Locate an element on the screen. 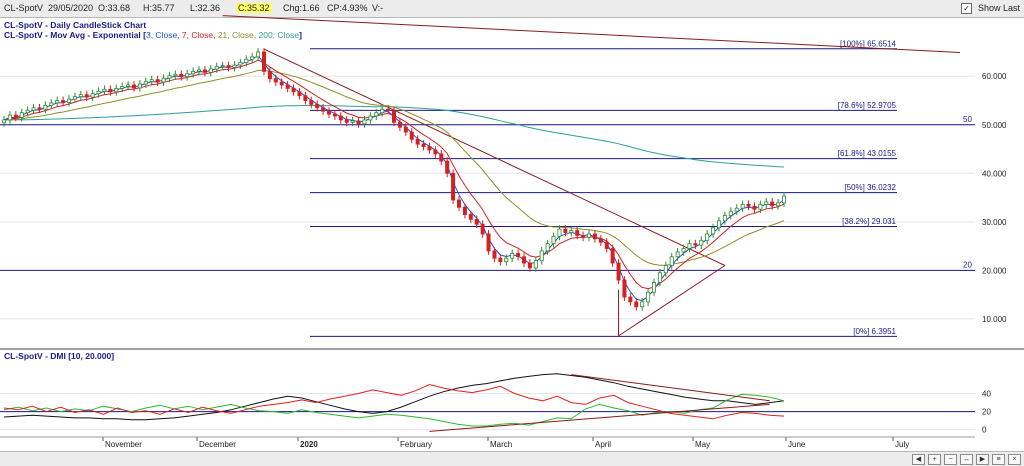 Image resolution: width=1024 pixels, height=466 pixels. close-icon: × is located at coordinates (1014, 459).